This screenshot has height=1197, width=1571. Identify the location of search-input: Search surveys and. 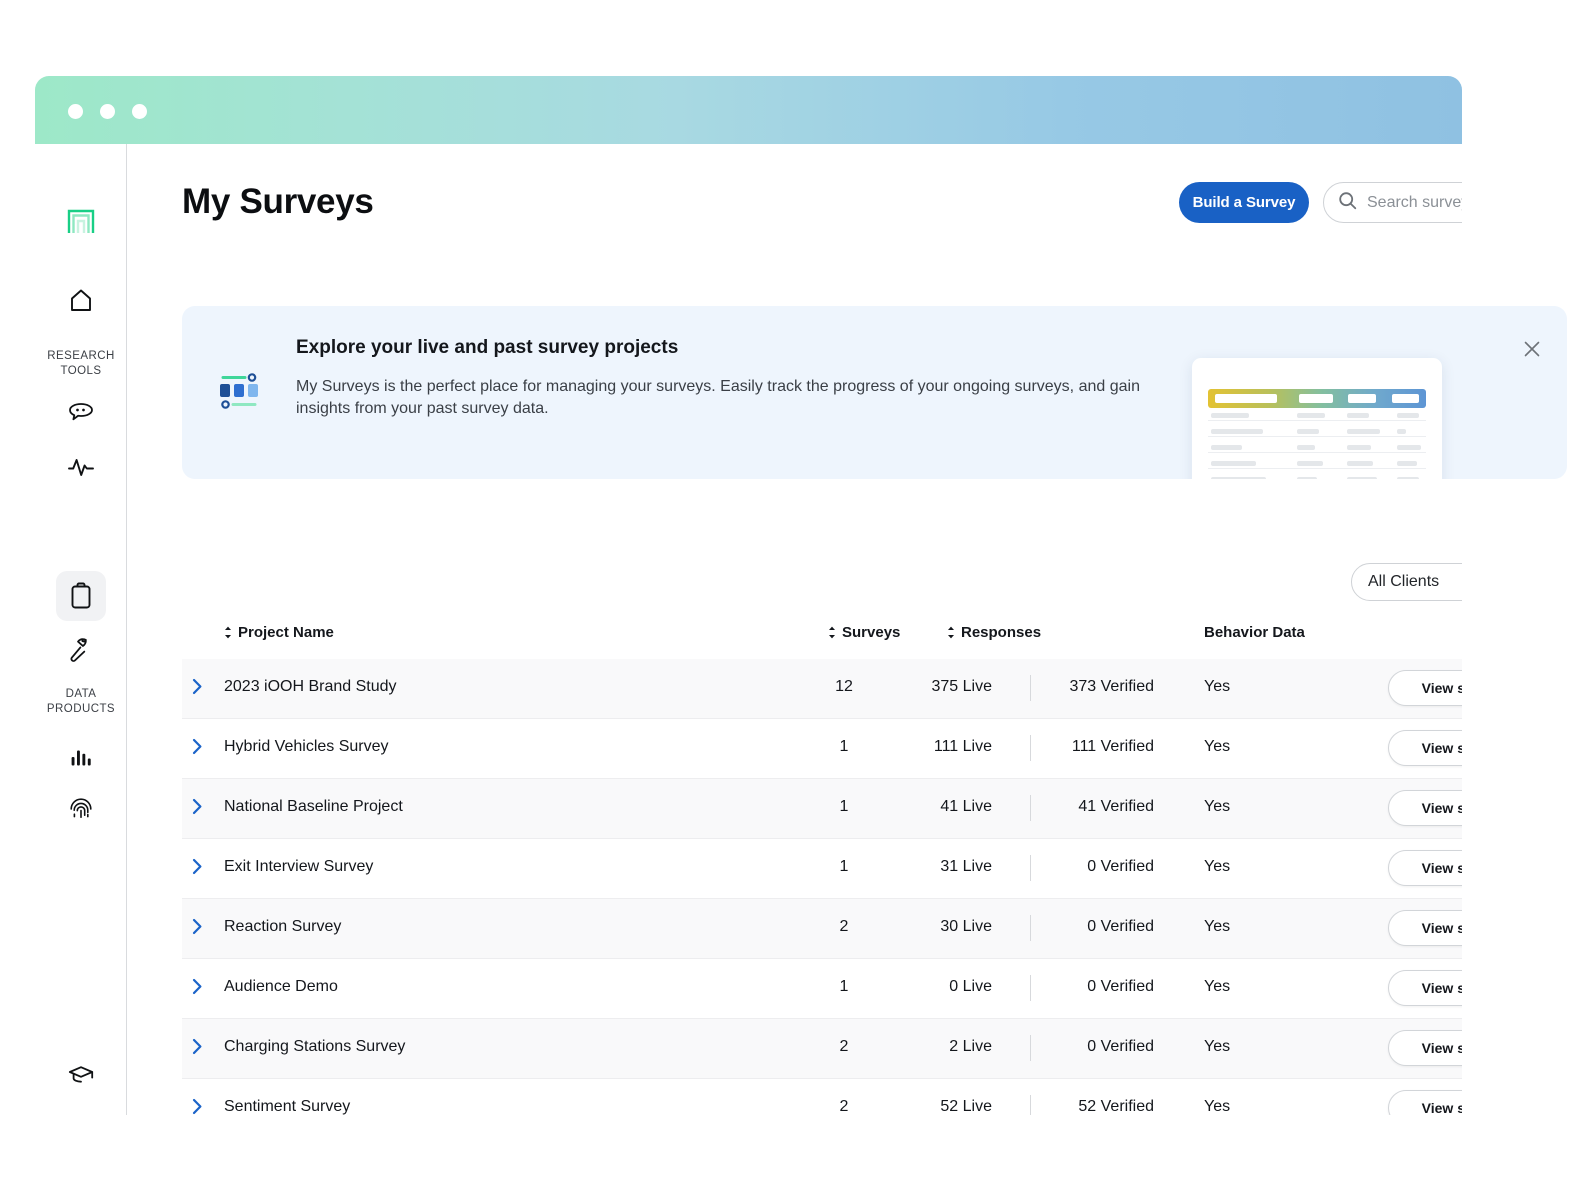
(1392, 202).